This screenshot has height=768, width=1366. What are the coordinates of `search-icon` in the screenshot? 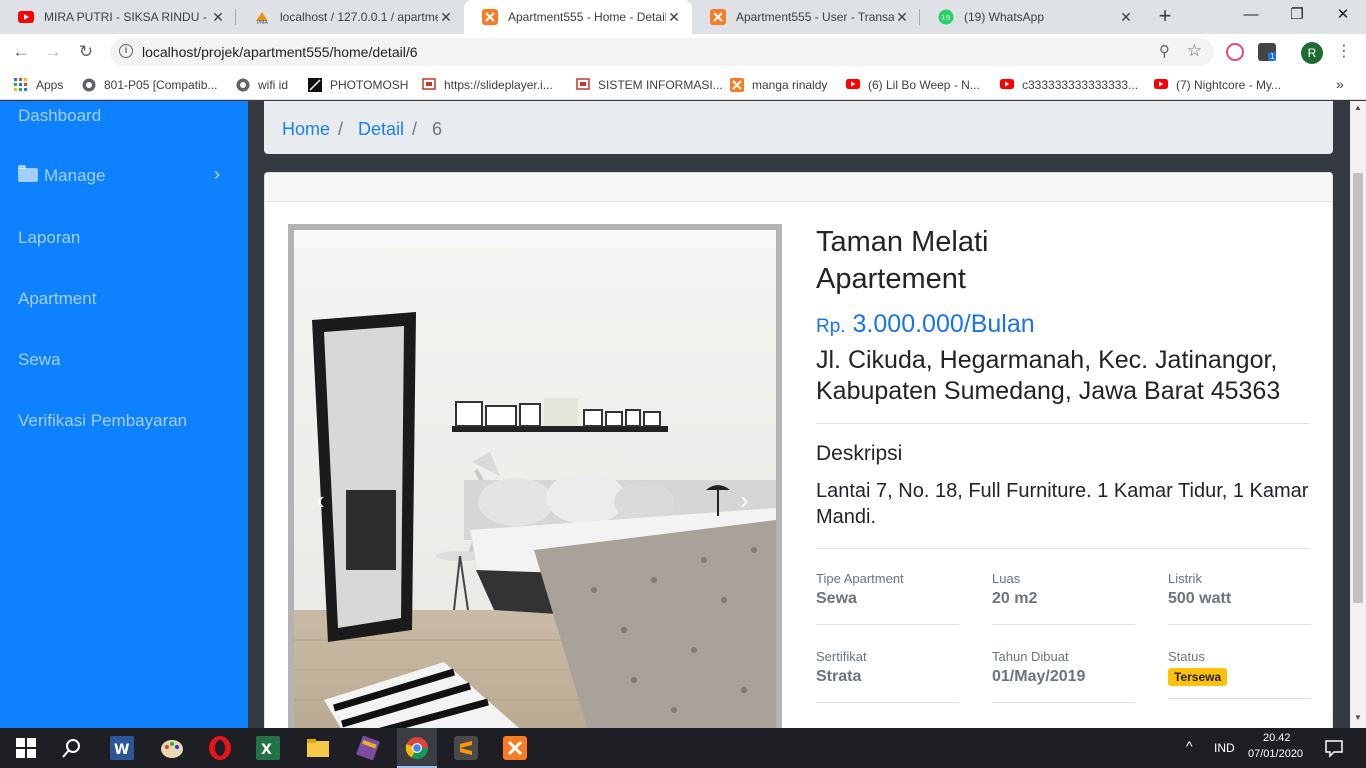 It's located at (72, 748).